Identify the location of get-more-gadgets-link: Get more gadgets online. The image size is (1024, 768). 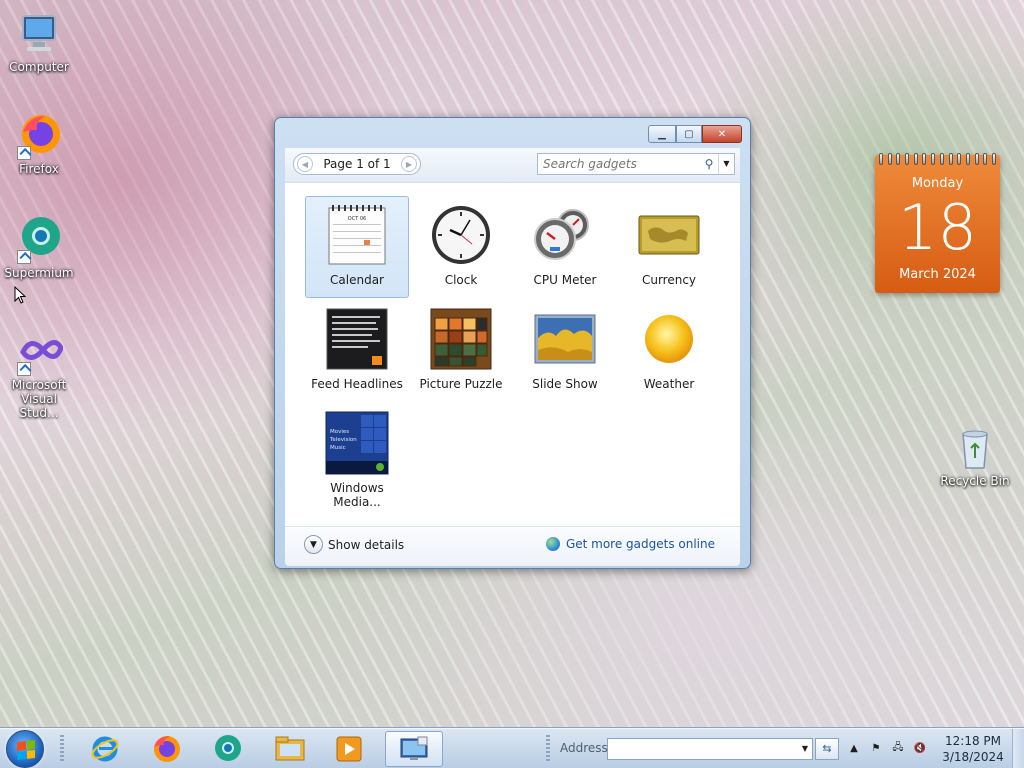
(630, 544).